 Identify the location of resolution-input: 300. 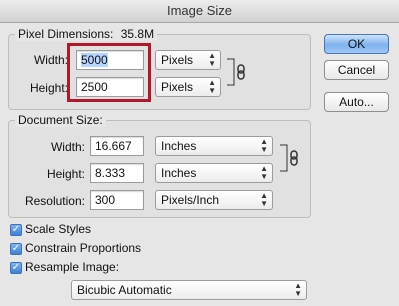
(117, 200).